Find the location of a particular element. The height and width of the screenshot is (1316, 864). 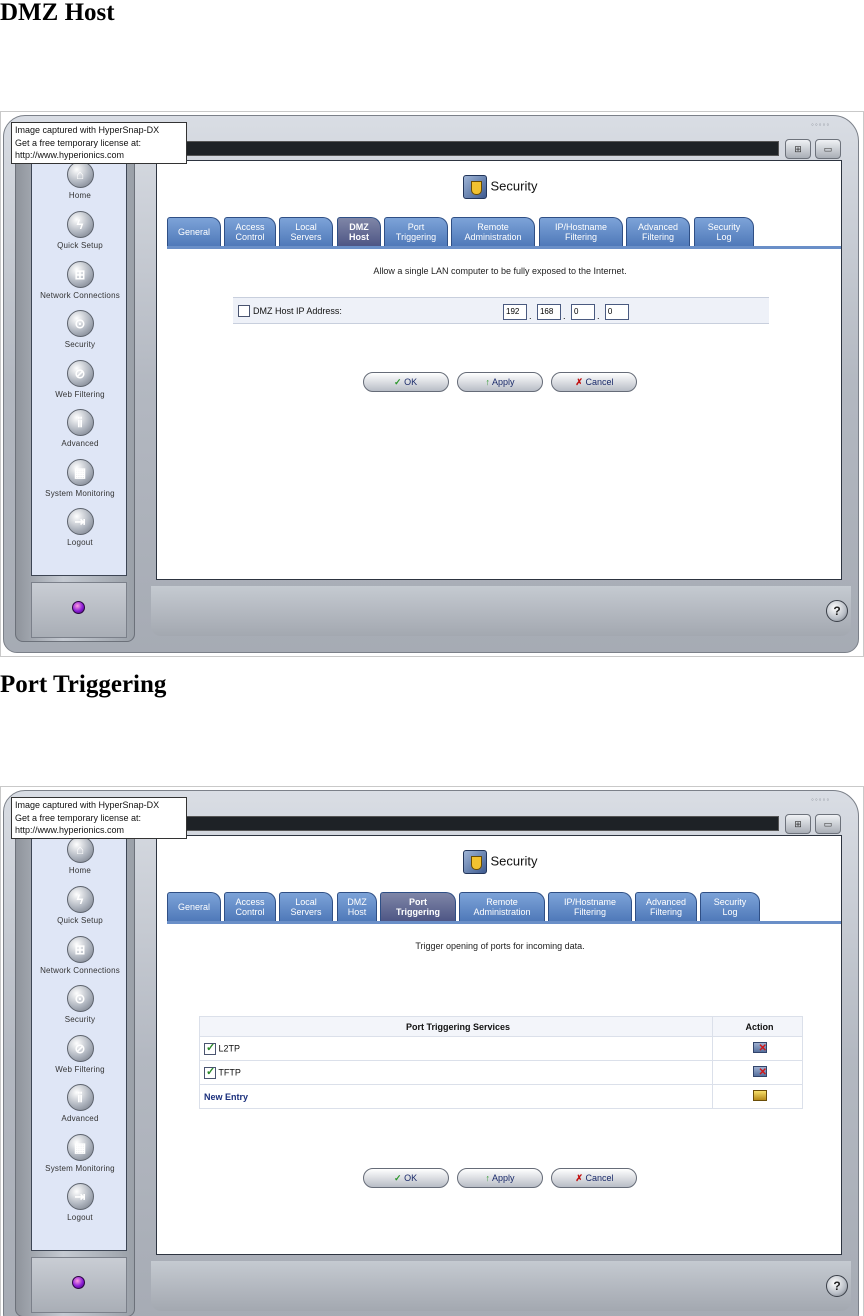

dmz-host-checkbox is located at coordinates (244, 311).